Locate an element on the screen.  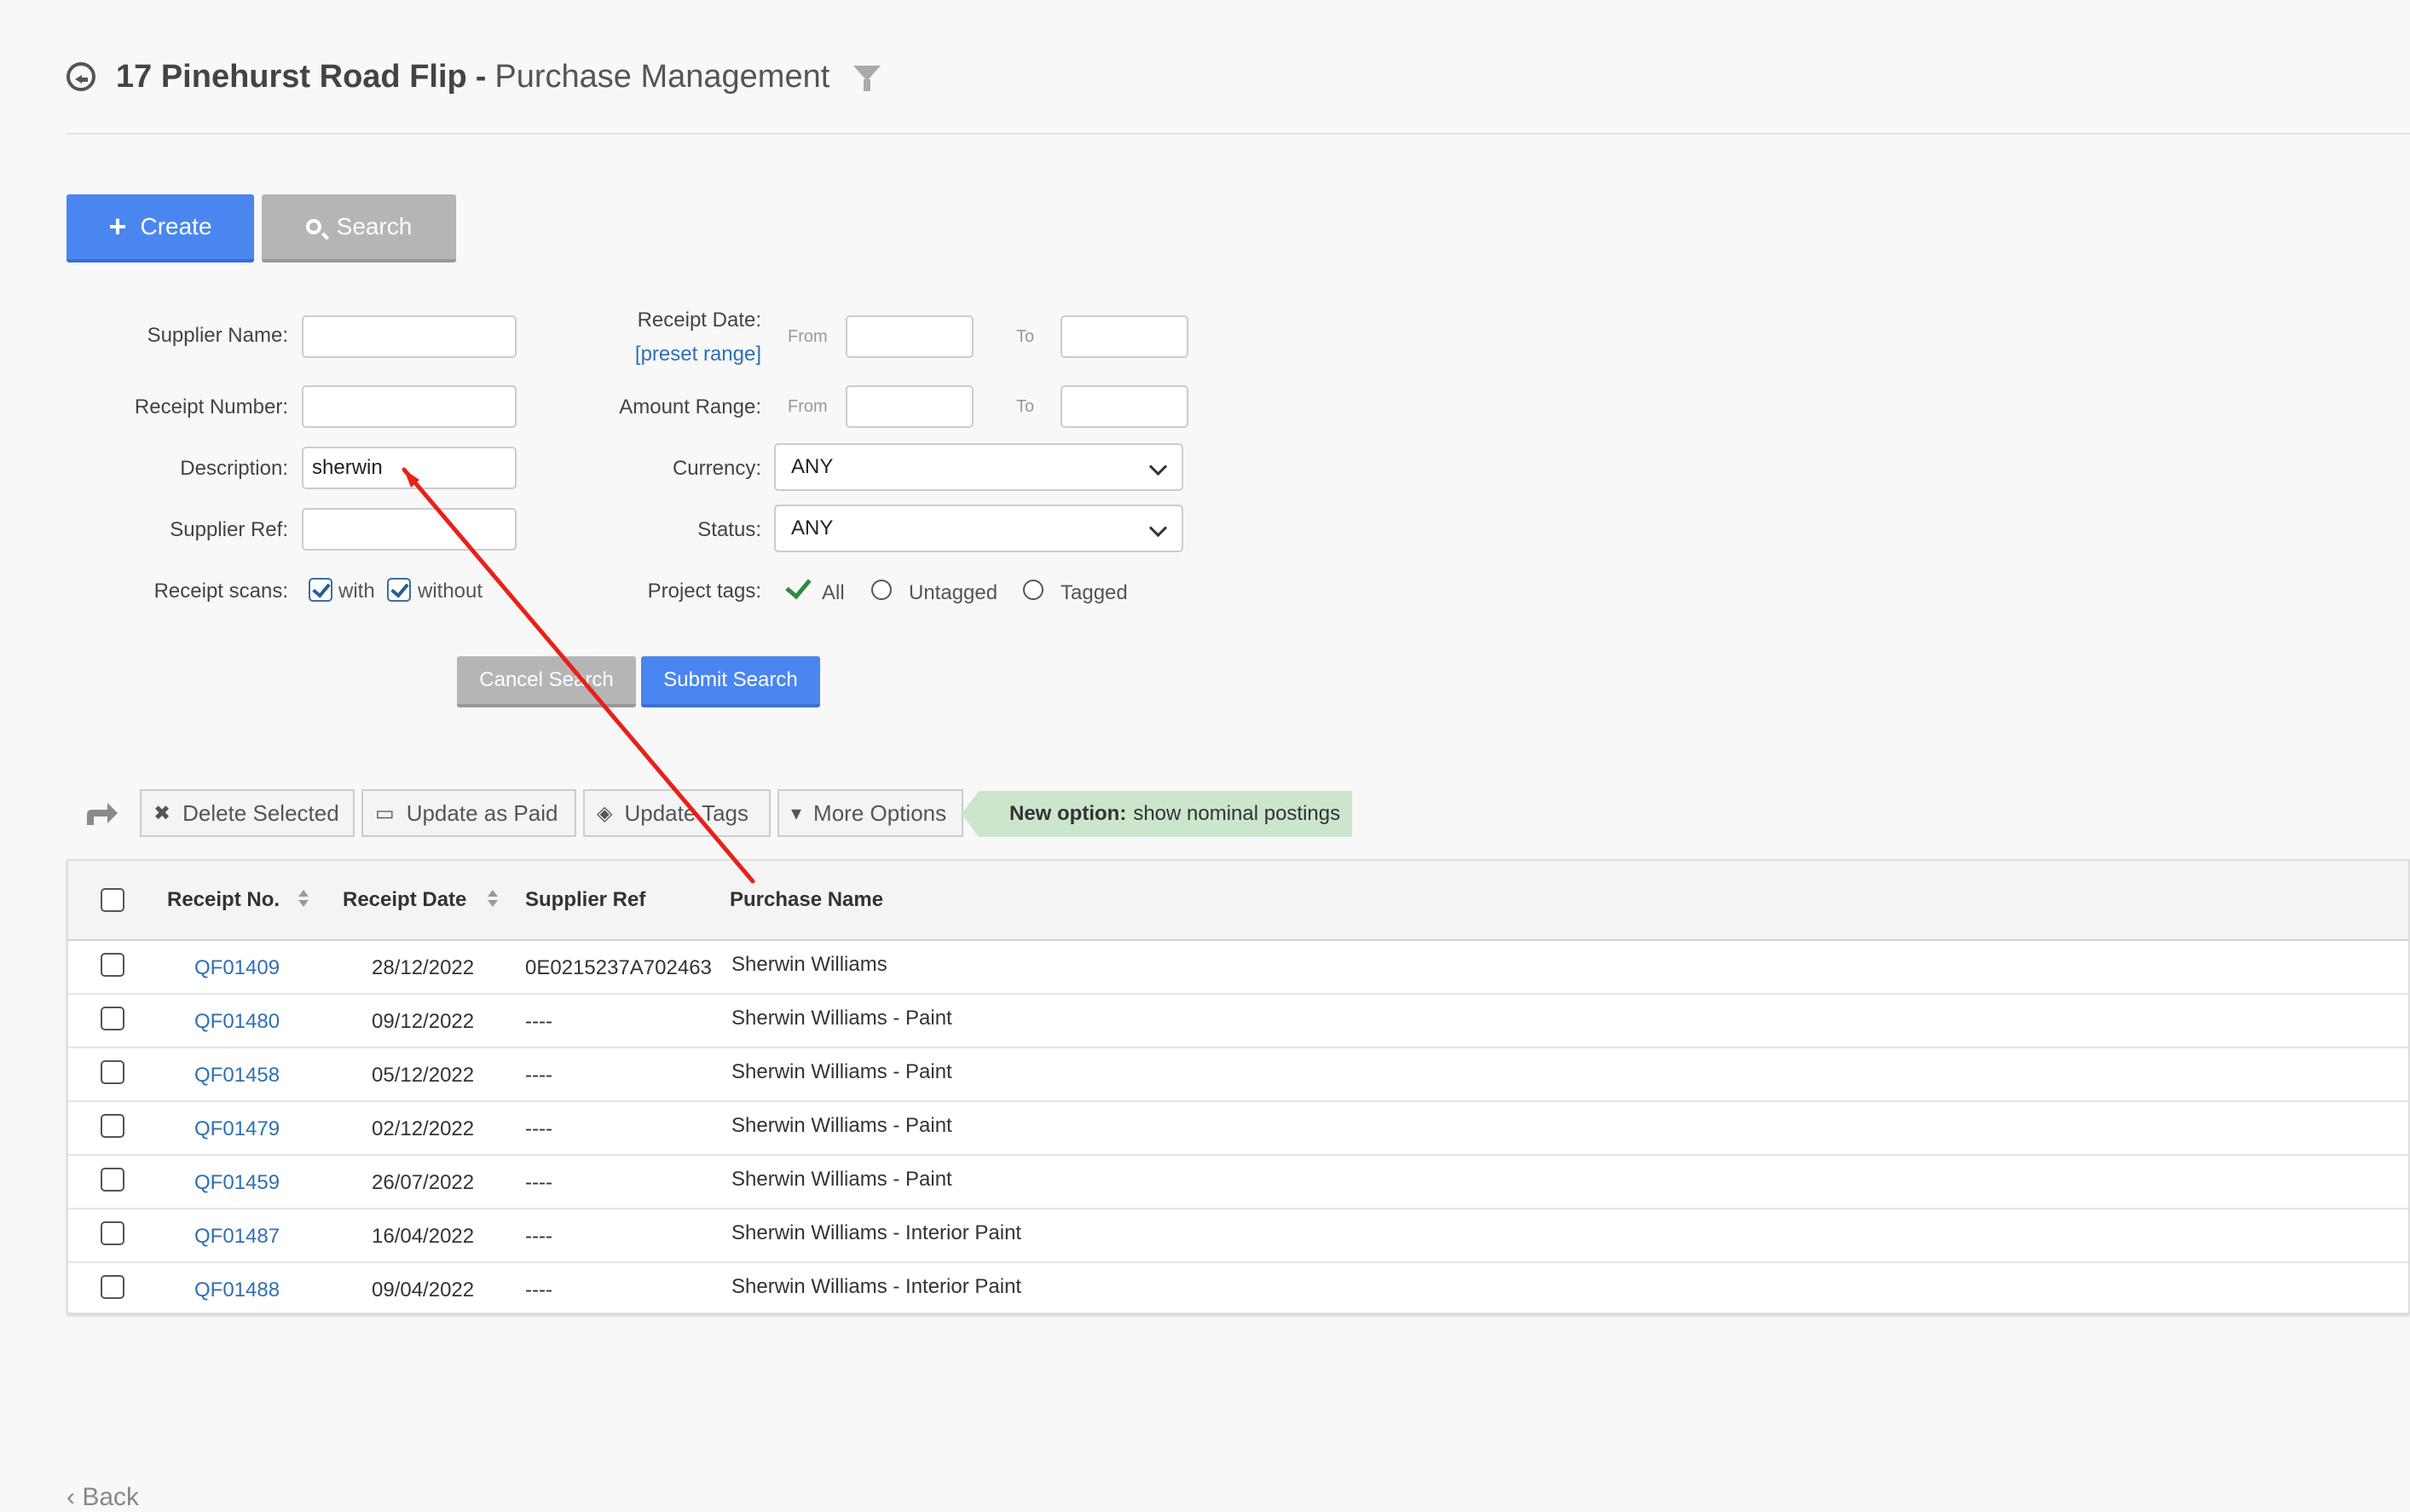
receipt-date-cell: 02/12/2022 is located at coordinates (424, 1128).